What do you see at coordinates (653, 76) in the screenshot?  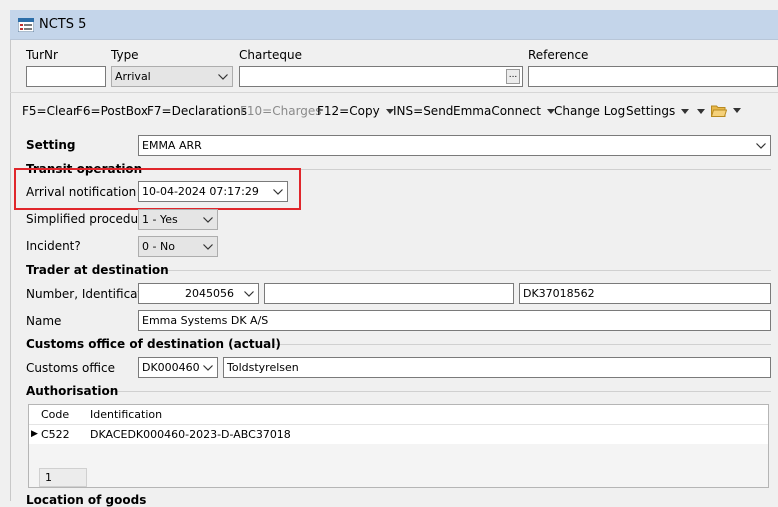 I see `reference-input` at bounding box center [653, 76].